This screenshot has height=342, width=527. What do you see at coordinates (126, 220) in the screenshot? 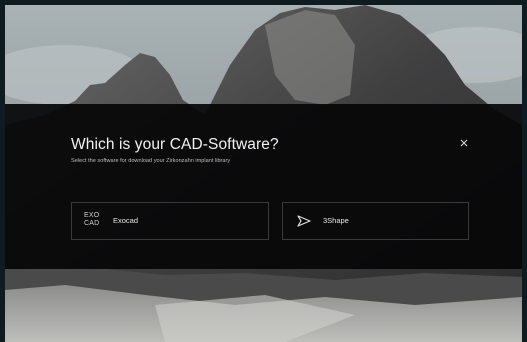
I see `exocad-option-label: Exocad` at bounding box center [126, 220].